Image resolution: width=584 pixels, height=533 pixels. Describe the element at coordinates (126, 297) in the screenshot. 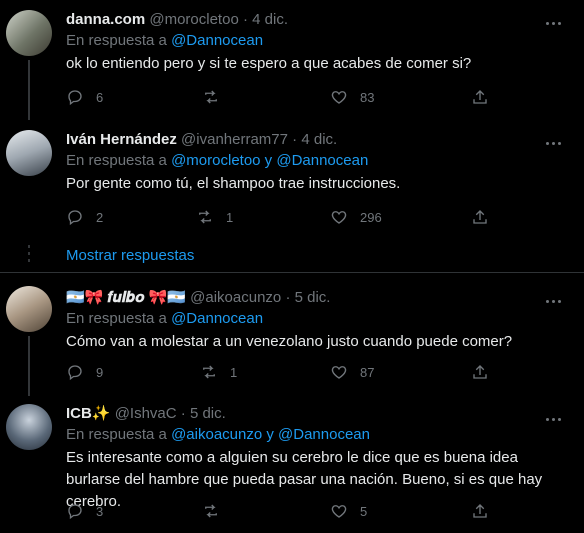

I see `display-name: 🇦🇷🎀 𝒇𝒖𝒍𝒃𝒐 🎀🇦🇷` at that location.